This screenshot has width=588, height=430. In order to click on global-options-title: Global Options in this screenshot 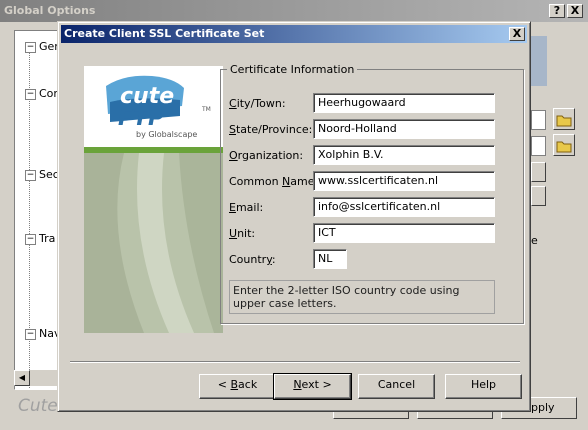, I will do `click(50, 10)`.